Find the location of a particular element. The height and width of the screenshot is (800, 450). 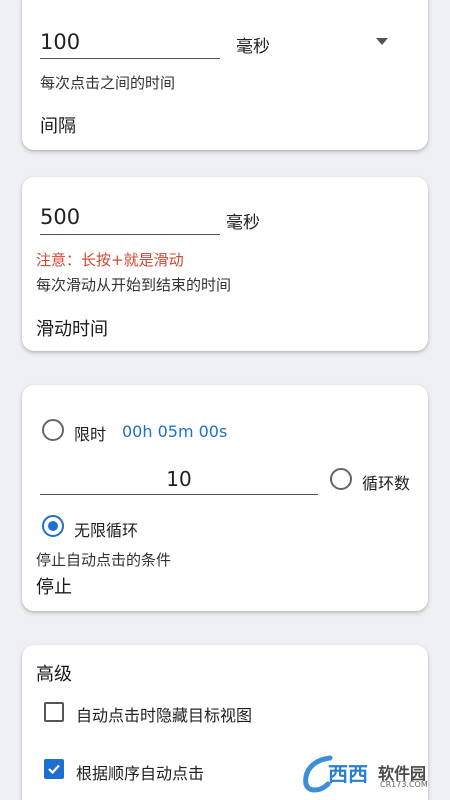

time-limit-value: 00h 05m 00s is located at coordinates (174, 431).